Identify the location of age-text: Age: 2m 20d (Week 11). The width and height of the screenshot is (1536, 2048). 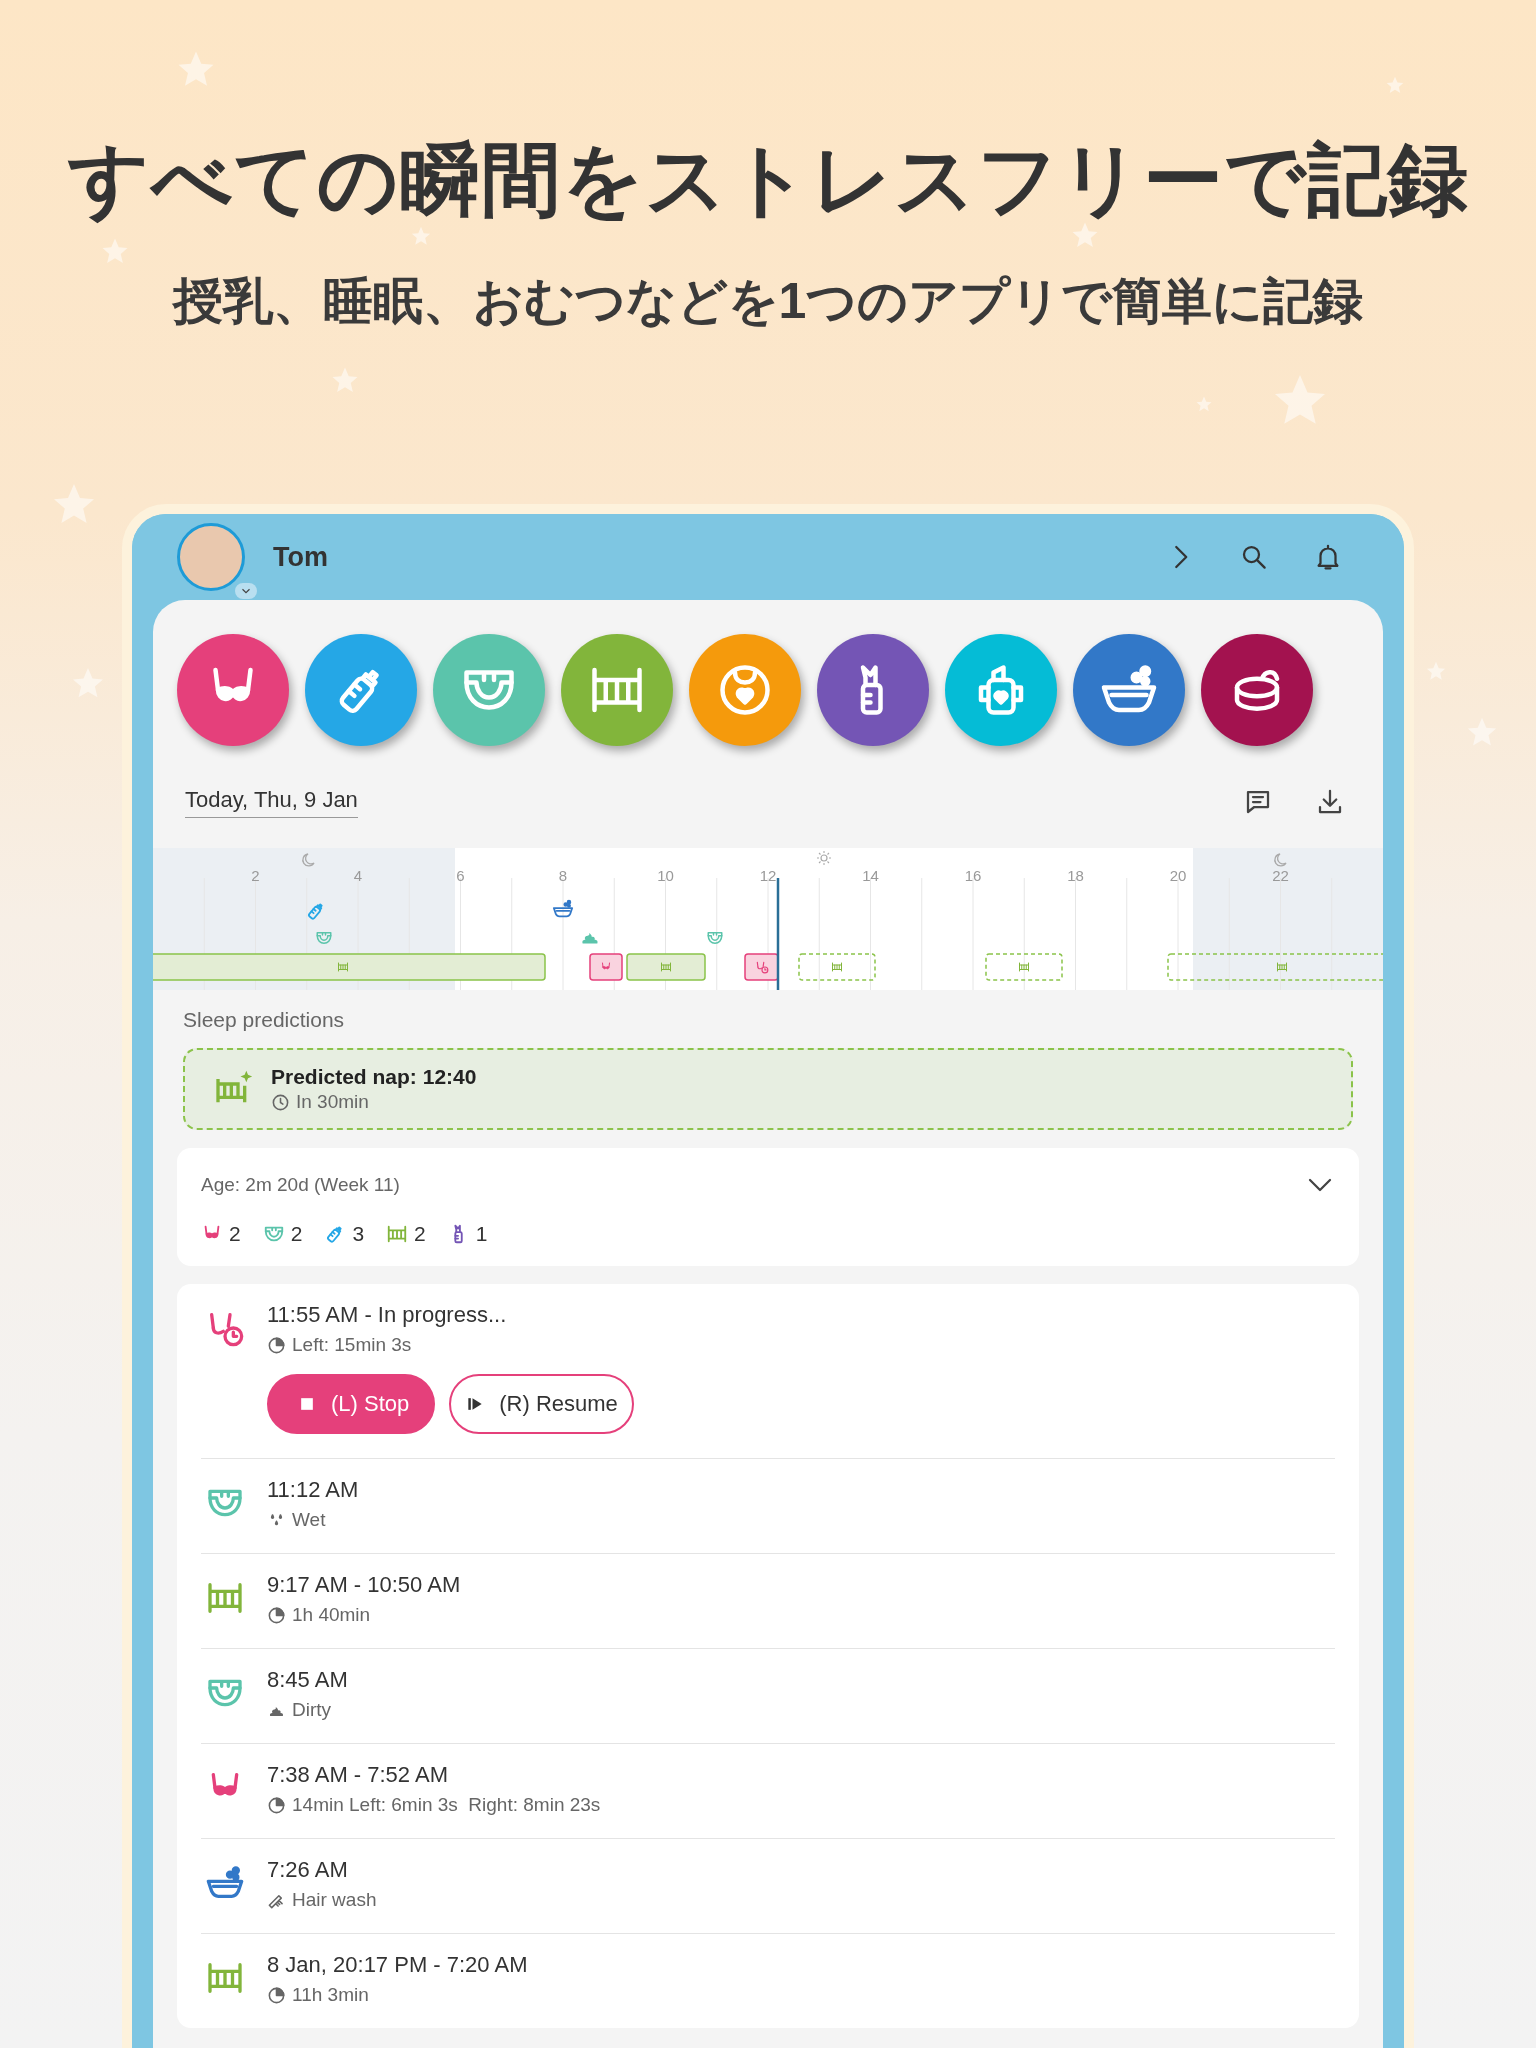
(300, 1185).